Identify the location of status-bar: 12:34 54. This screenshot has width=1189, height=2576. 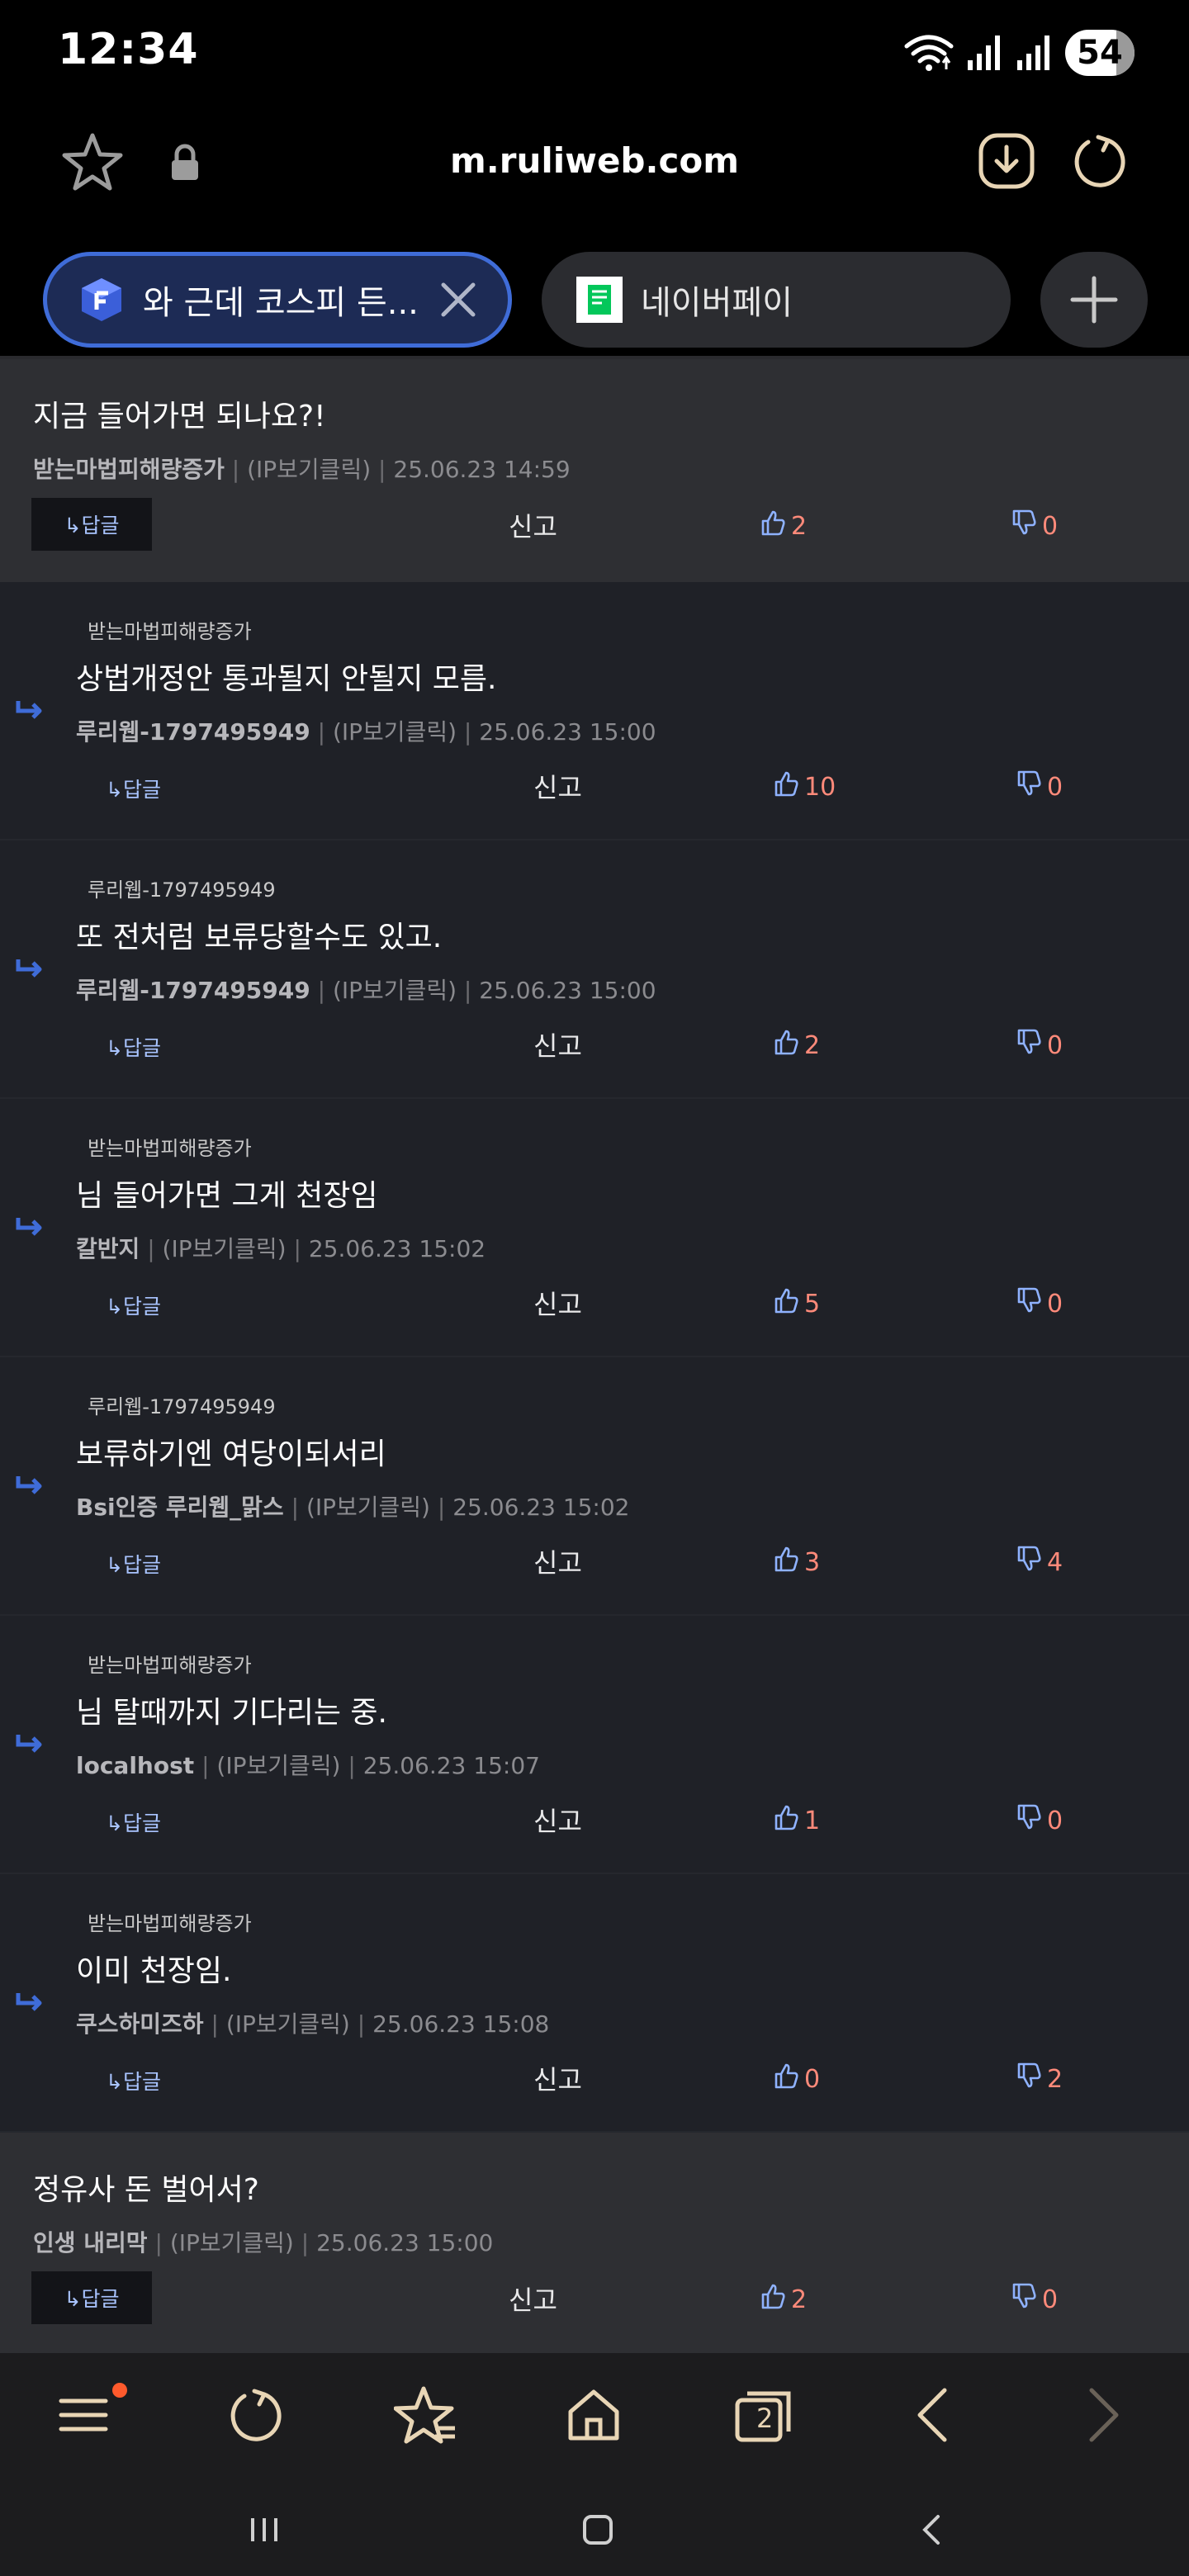
(594, 53).